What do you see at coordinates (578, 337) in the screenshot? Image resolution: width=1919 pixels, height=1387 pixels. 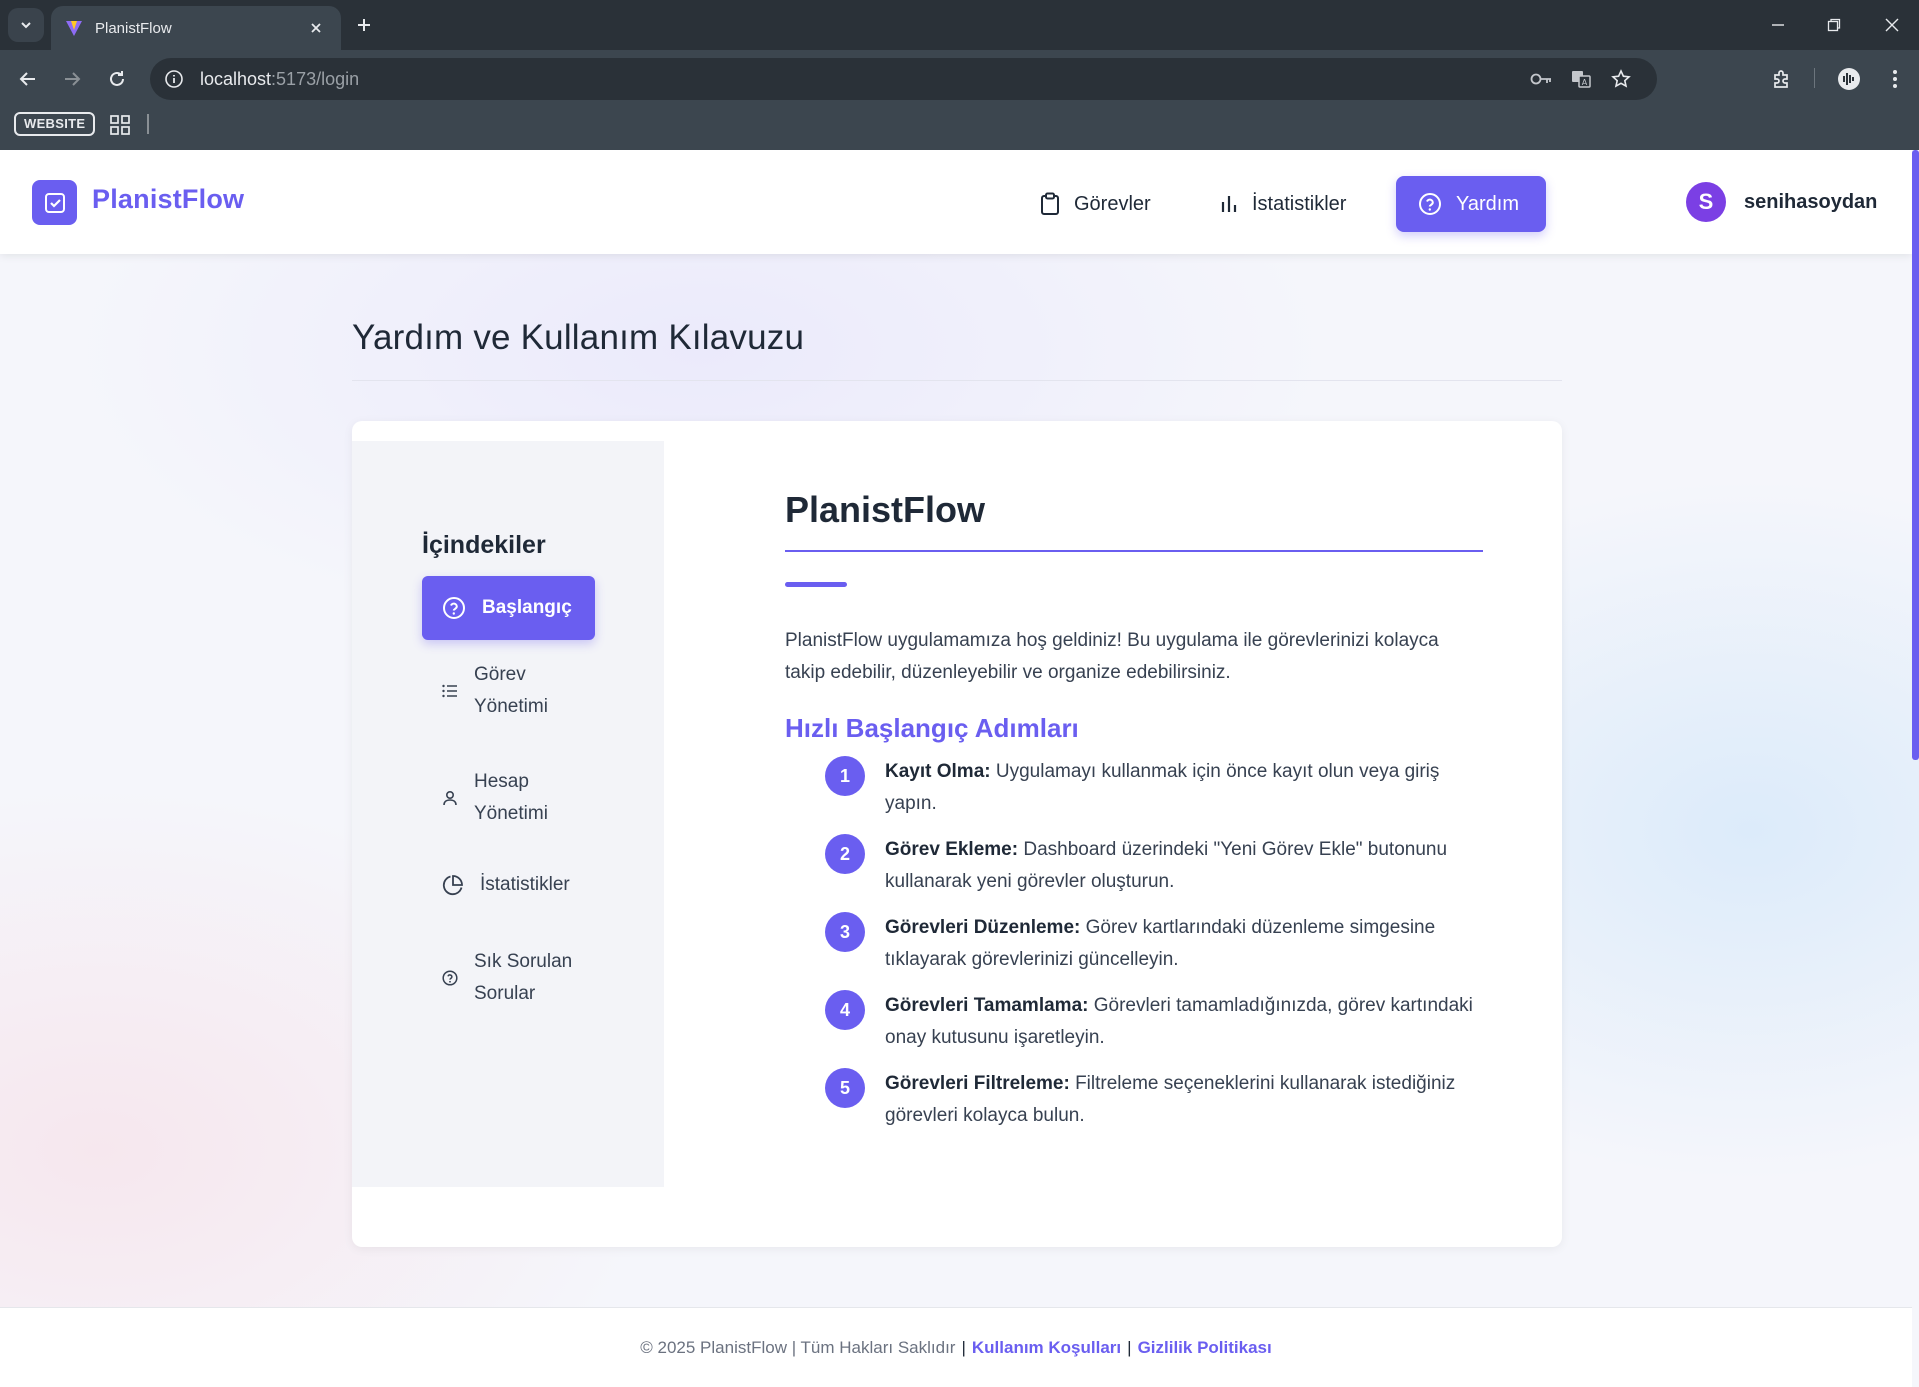 I see `page-title: Yardım ve Kullanım Kılavuzu` at bounding box center [578, 337].